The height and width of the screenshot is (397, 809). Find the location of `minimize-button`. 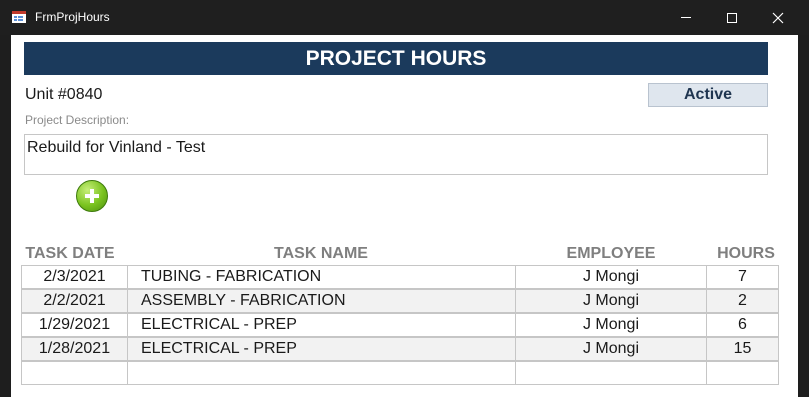

minimize-button is located at coordinates (686, 17).